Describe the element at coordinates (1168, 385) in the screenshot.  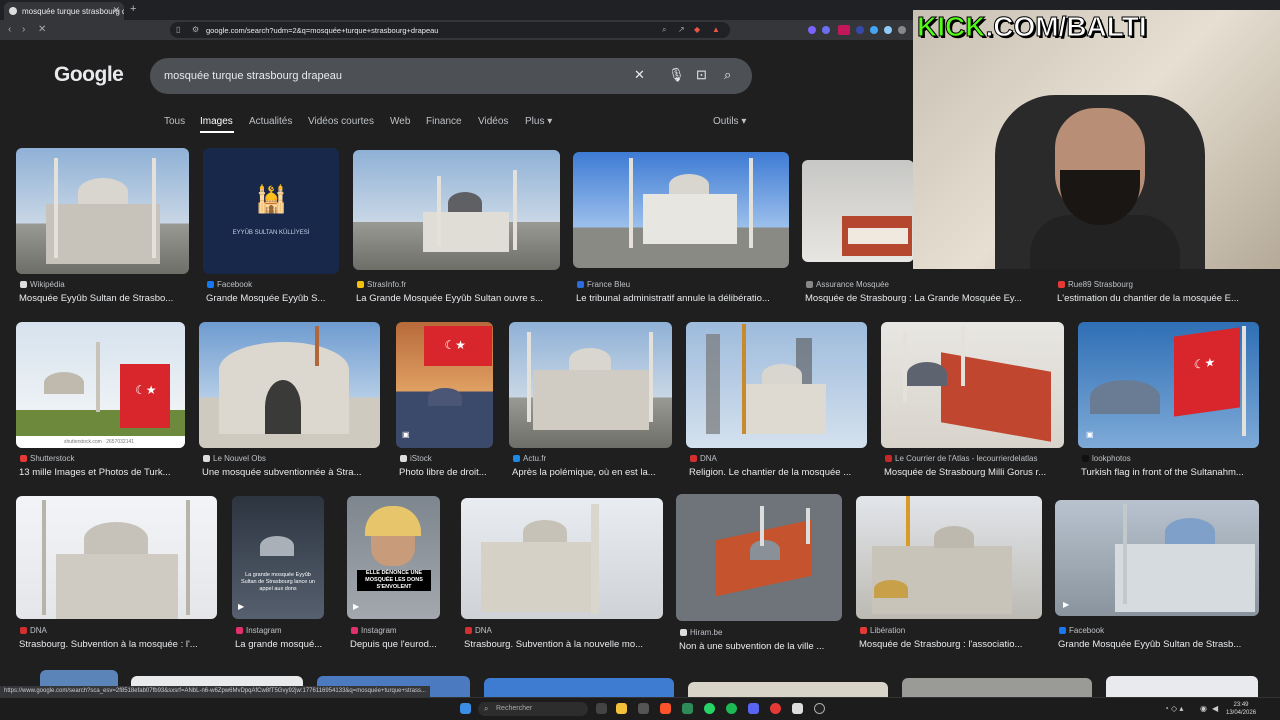
I see `result-thumbnail: ▣` at that location.